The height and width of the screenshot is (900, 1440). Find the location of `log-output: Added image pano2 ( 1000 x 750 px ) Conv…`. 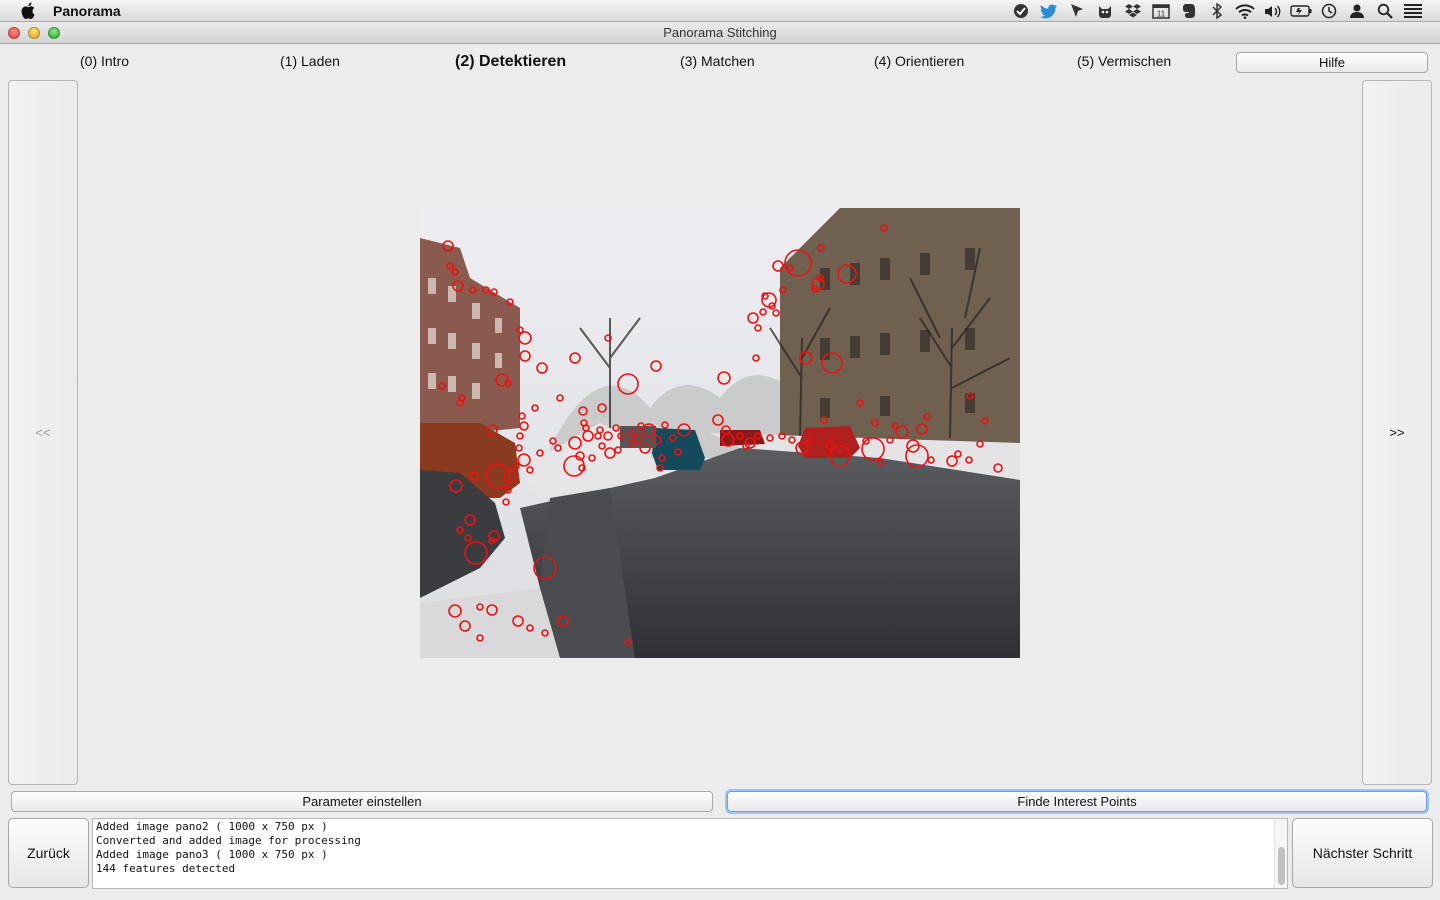

log-output: Added image pano2 ( 1000 x 750 px ) Conv… is located at coordinates (690, 853).